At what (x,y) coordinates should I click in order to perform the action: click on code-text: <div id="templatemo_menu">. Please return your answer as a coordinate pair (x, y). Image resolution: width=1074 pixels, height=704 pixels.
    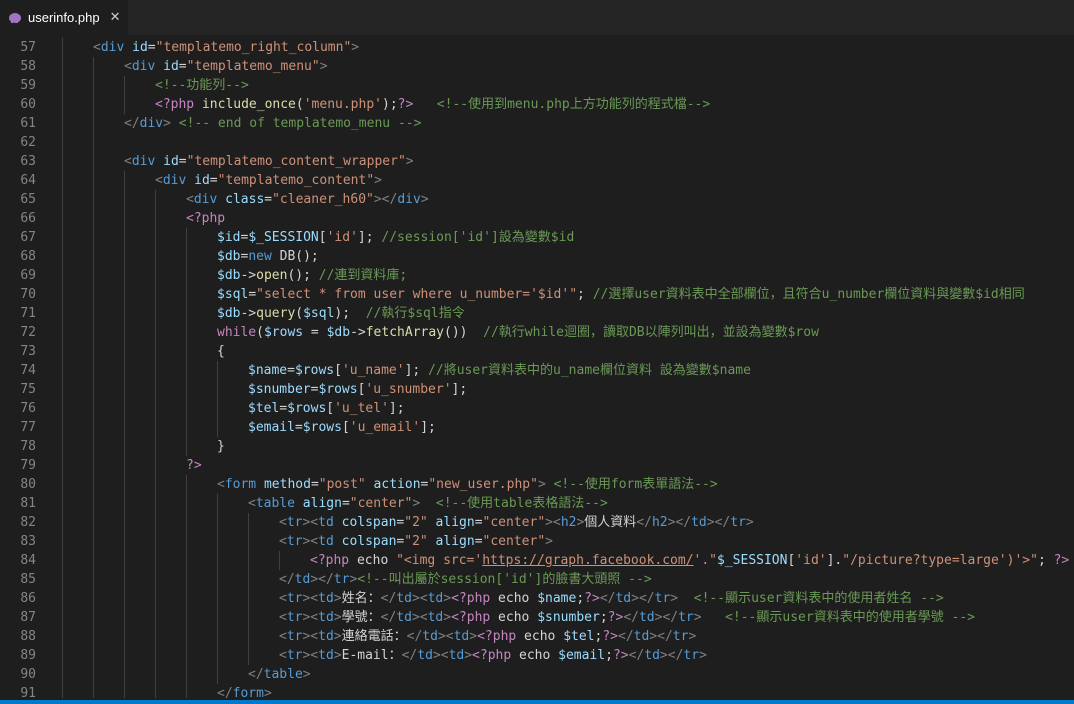
    Looking at the image, I should click on (226, 66).